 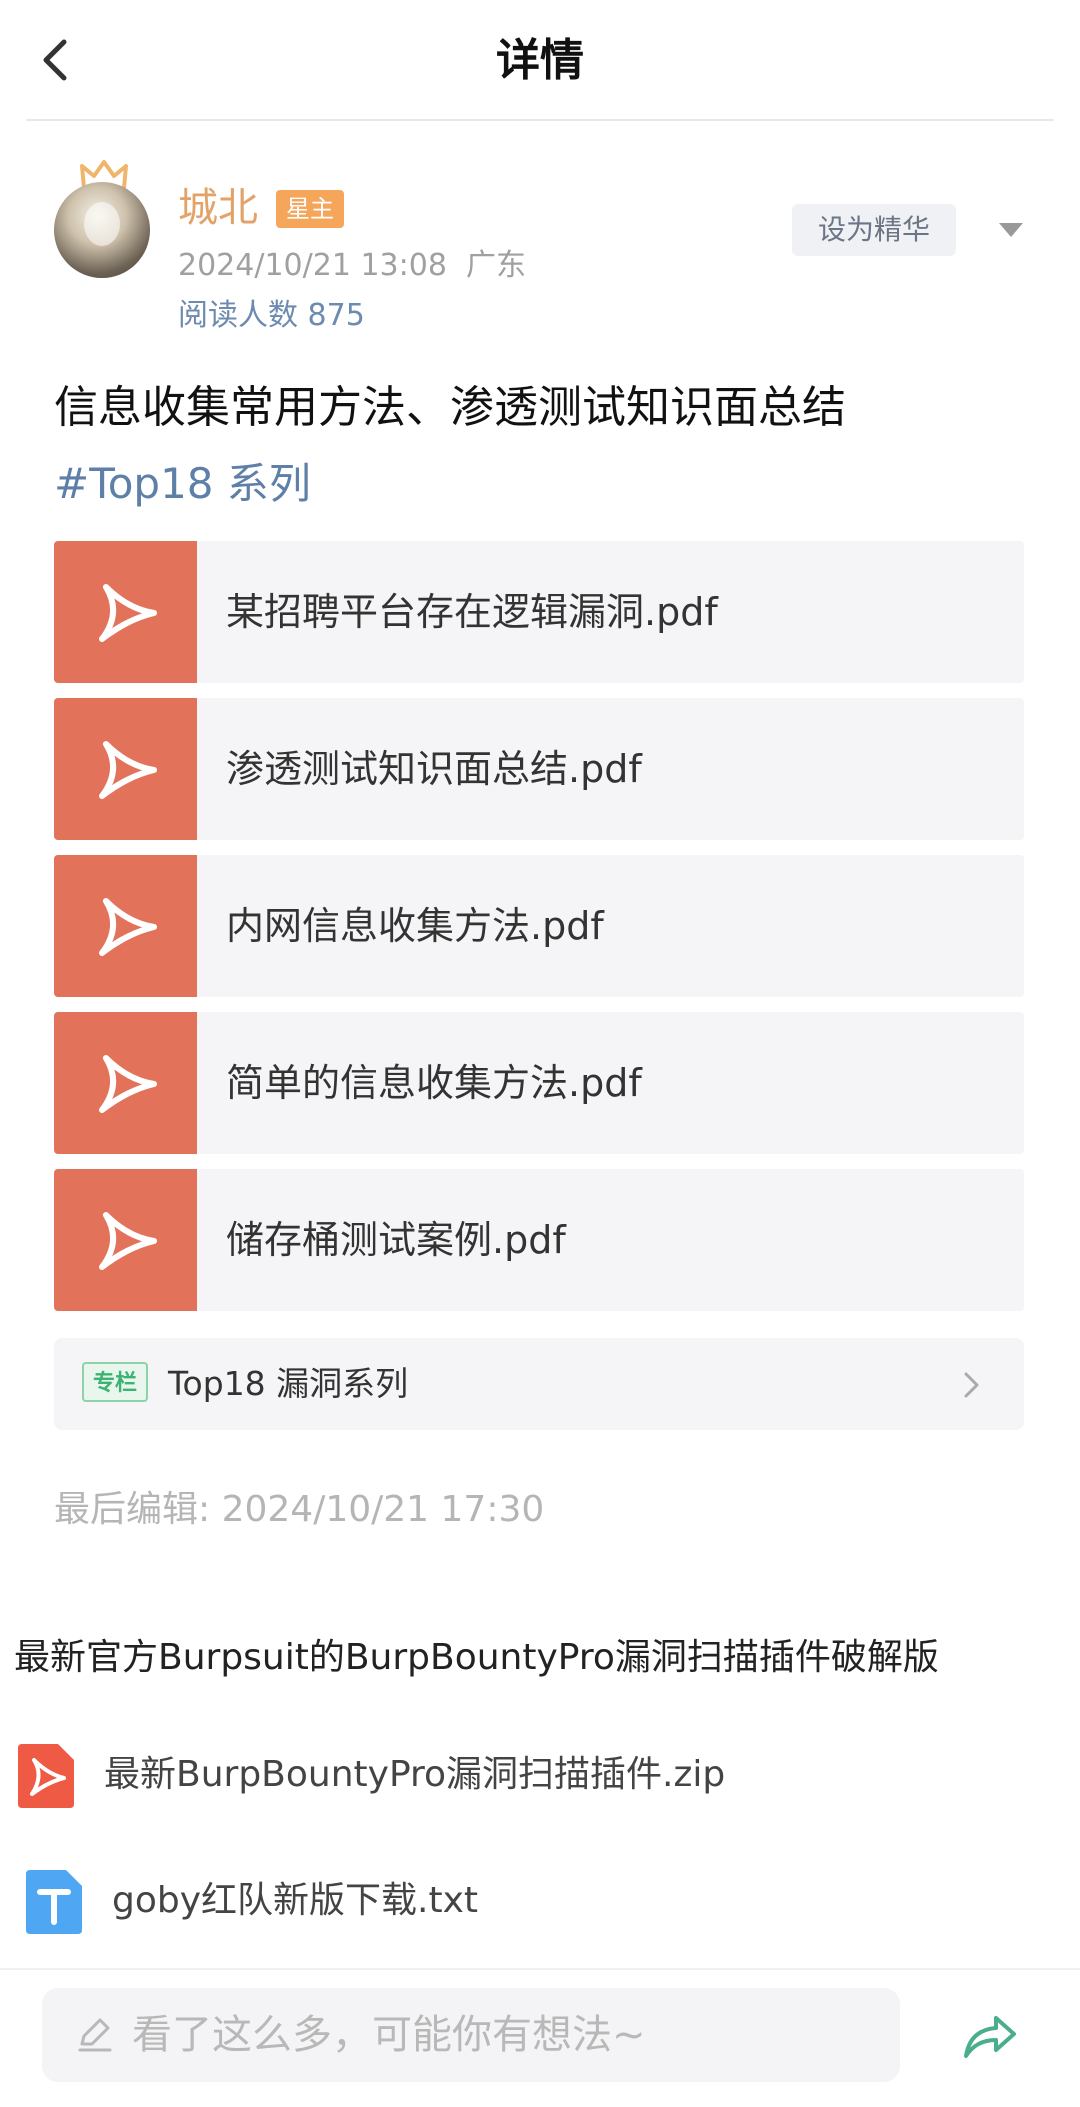 I want to click on post-location: 广东, so click(x=495, y=265).